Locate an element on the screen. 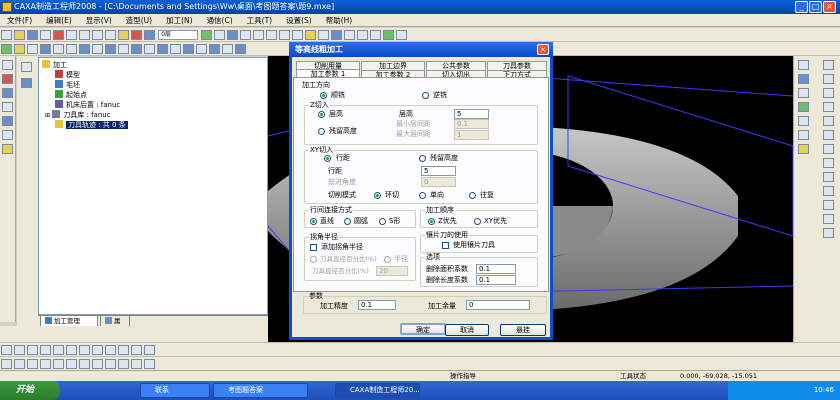 The image size is (840, 400). radio-connect-line is located at coordinates (313, 221).